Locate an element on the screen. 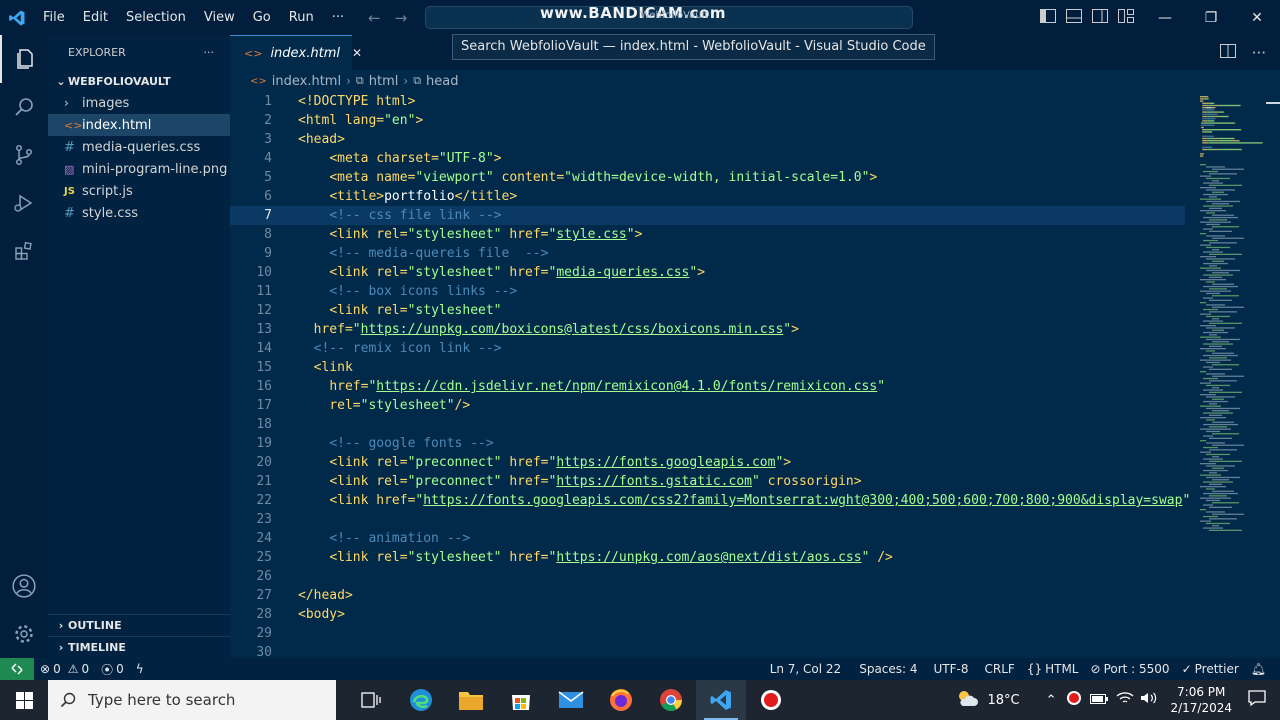 The height and width of the screenshot is (720, 1280). minimize-icon: — is located at coordinates (1165, 17).